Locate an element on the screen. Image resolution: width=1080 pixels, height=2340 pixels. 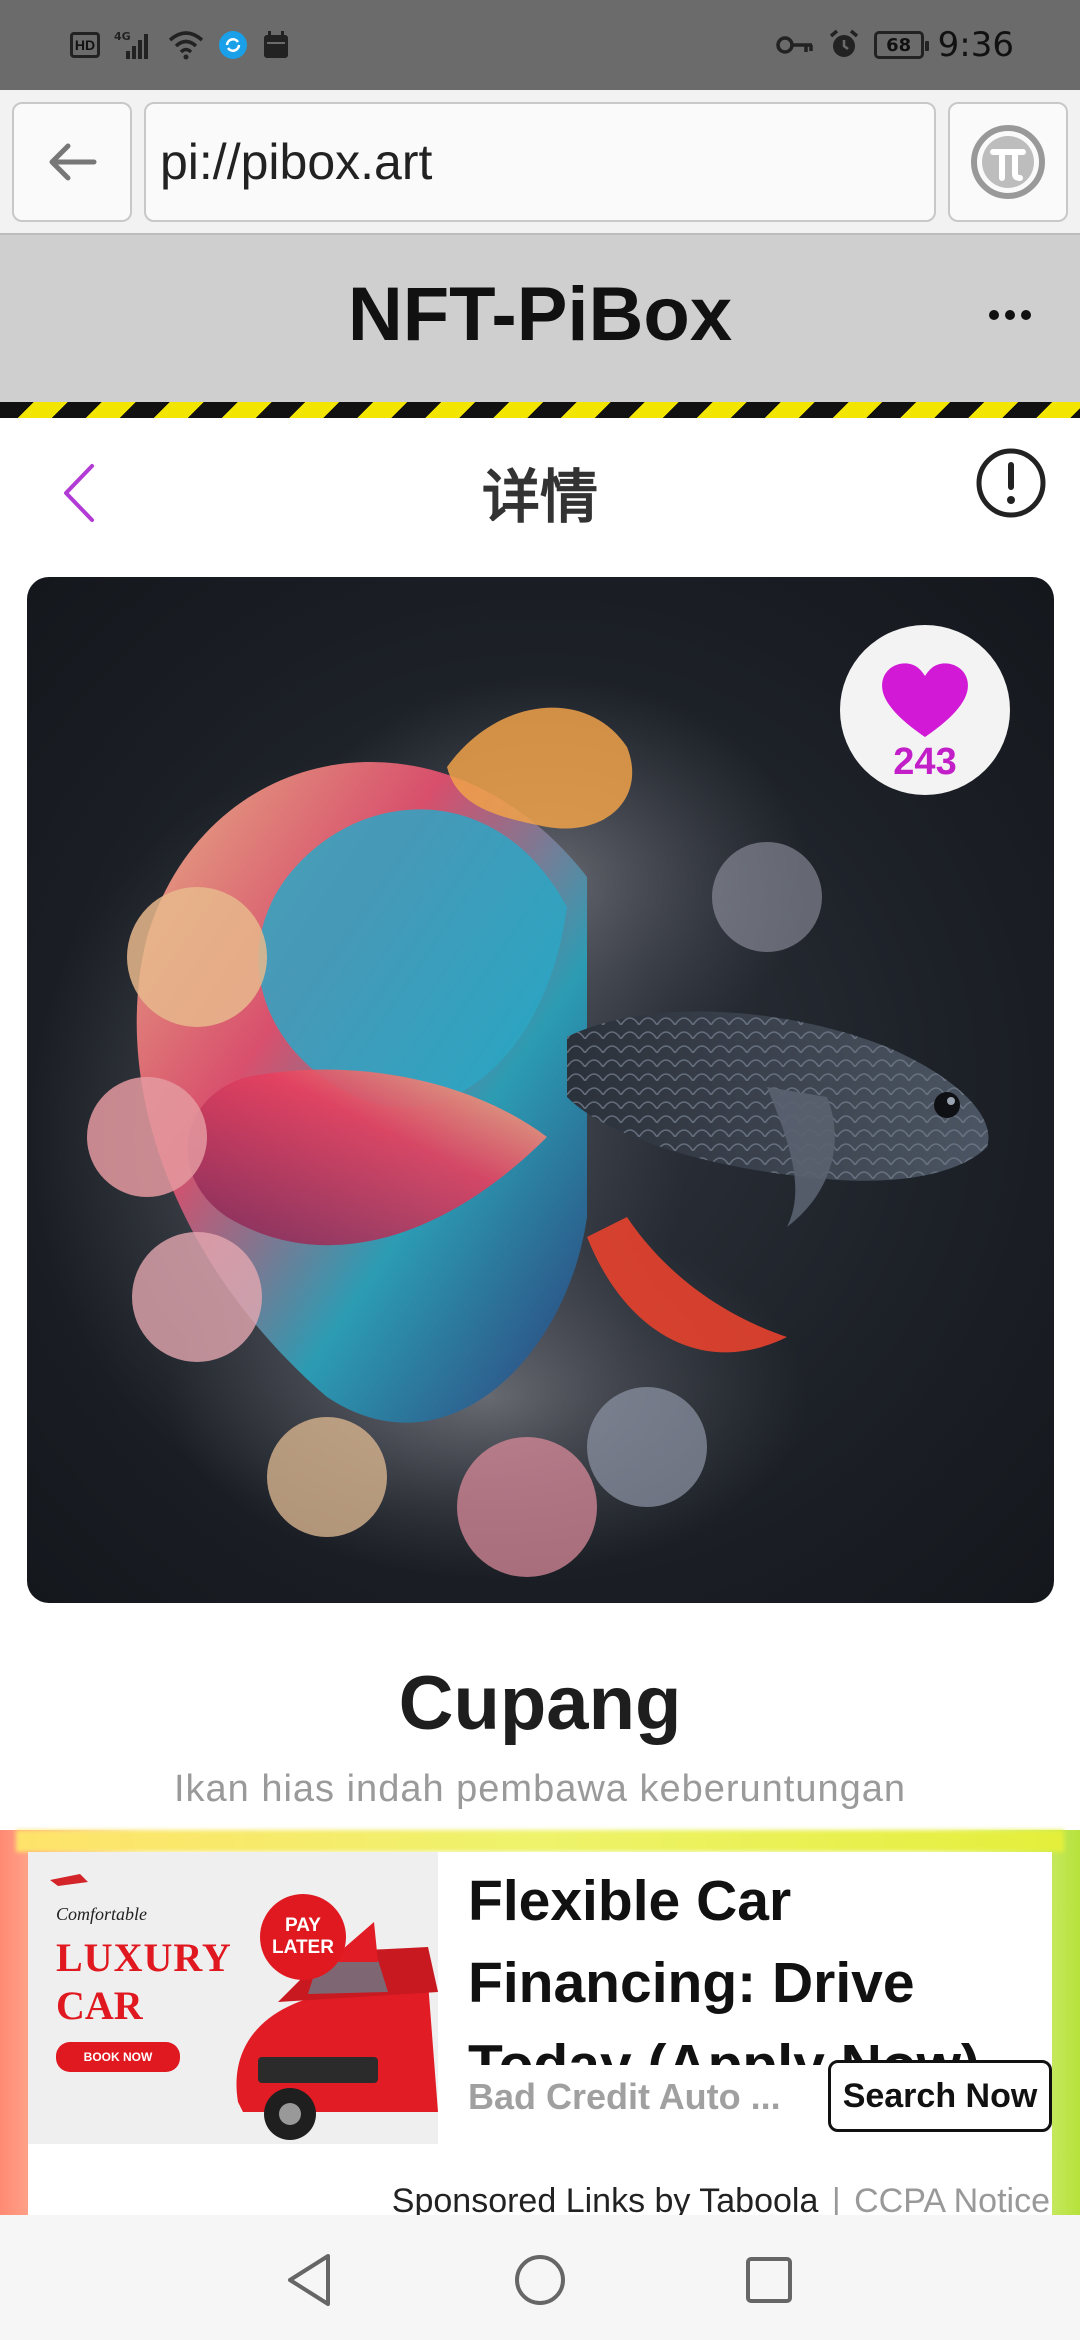
square-recent-icon is located at coordinates (769, 2280).